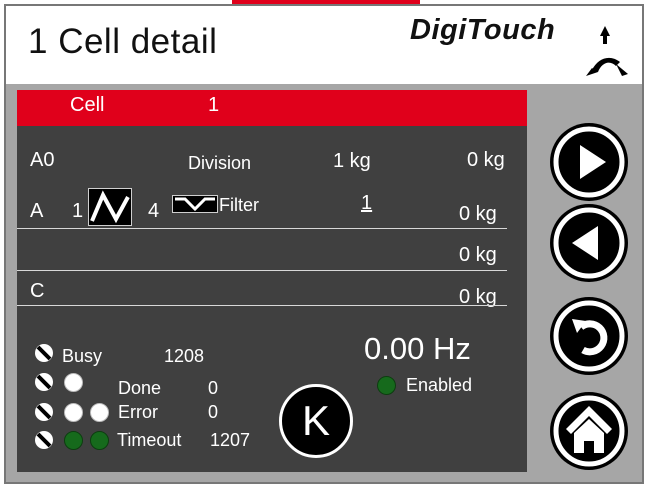 This screenshot has height=490, width=648. I want to click on a0-weight: 0 kg, so click(486, 160).